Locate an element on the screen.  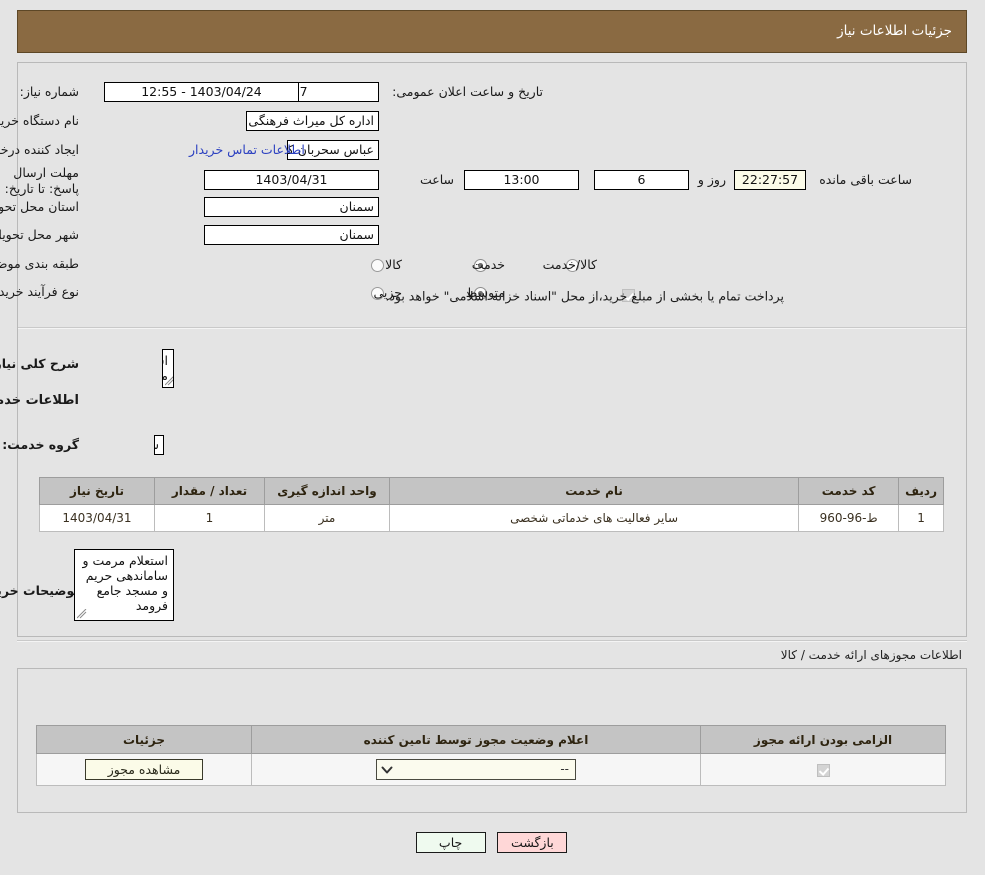
permit-status-select: -- is located at coordinates (477, 769).